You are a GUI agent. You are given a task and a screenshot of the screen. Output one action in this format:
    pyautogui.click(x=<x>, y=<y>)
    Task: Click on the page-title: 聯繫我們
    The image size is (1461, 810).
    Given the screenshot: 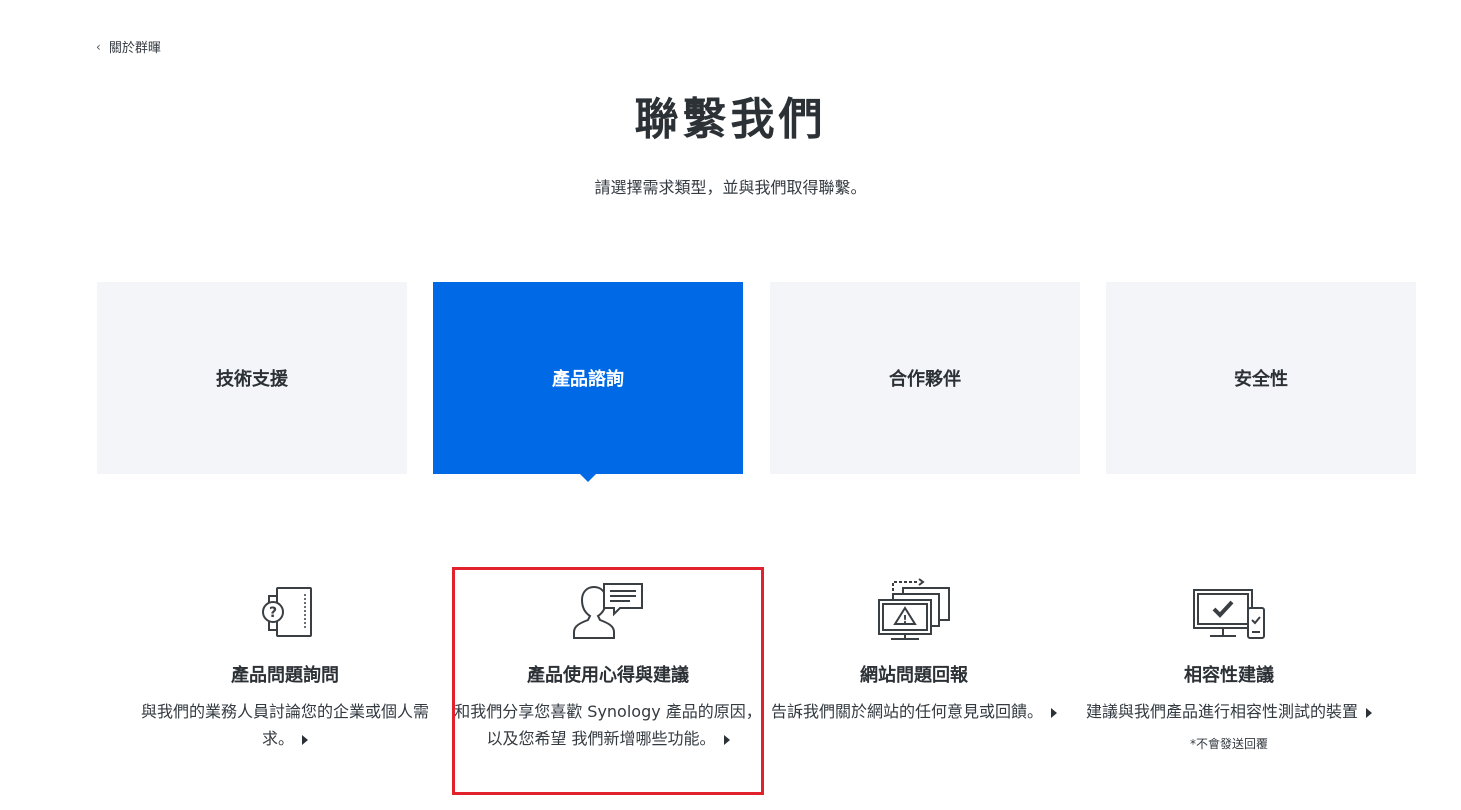 What is the action you would take?
    pyautogui.click(x=730, y=119)
    